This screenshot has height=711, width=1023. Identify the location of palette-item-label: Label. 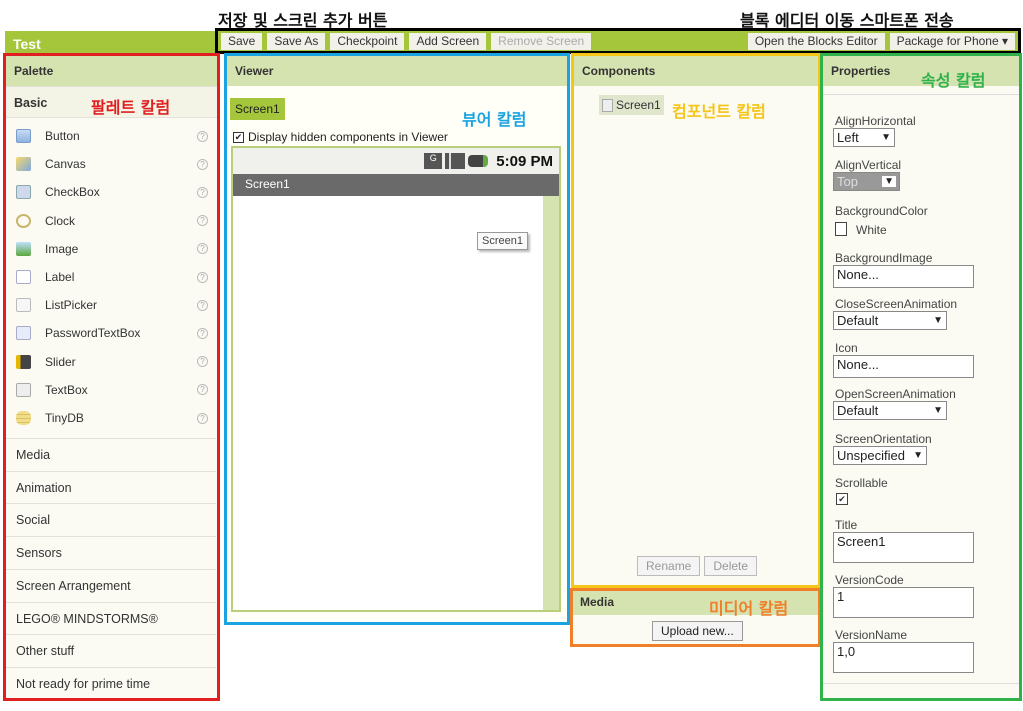
(60, 277).